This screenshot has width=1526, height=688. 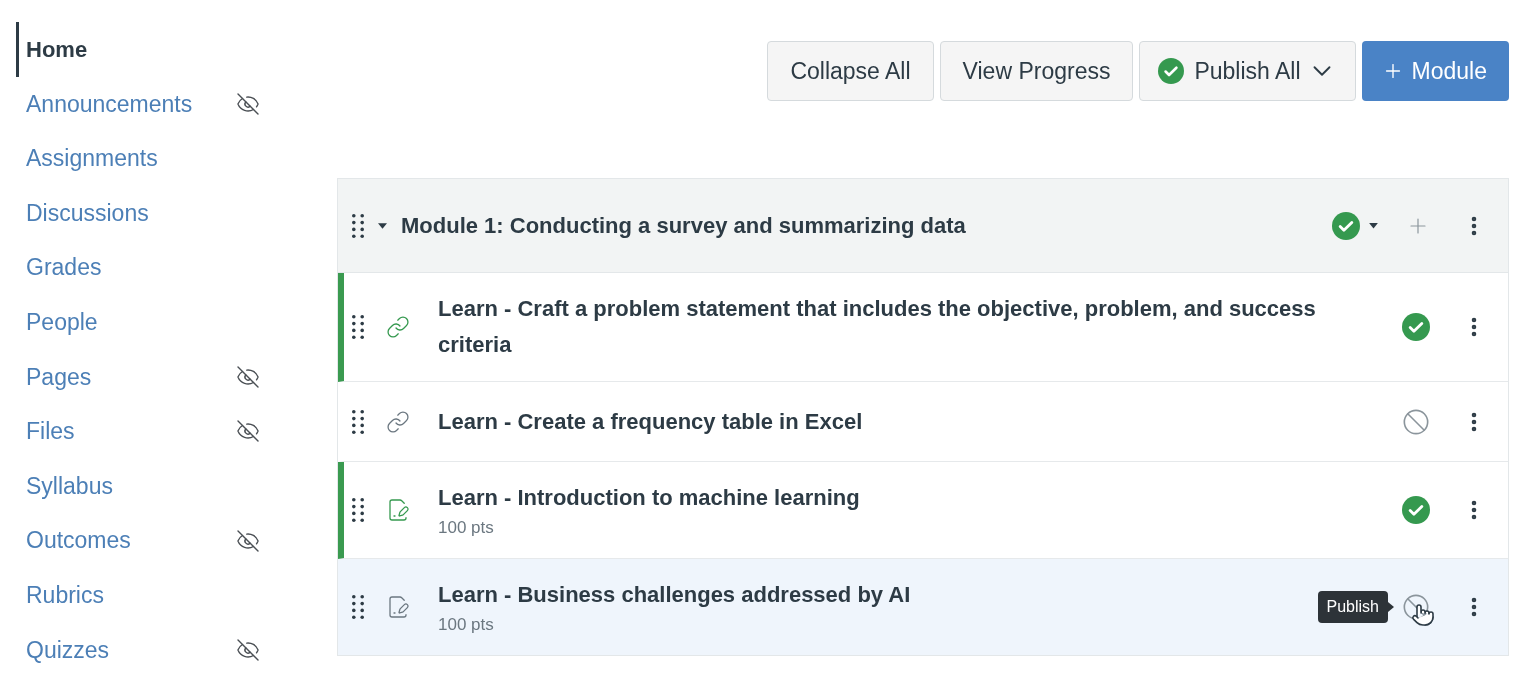 What do you see at coordinates (1352, 607) in the screenshot?
I see `publish-tooltip: Publish` at bounding box center [1352, 607].